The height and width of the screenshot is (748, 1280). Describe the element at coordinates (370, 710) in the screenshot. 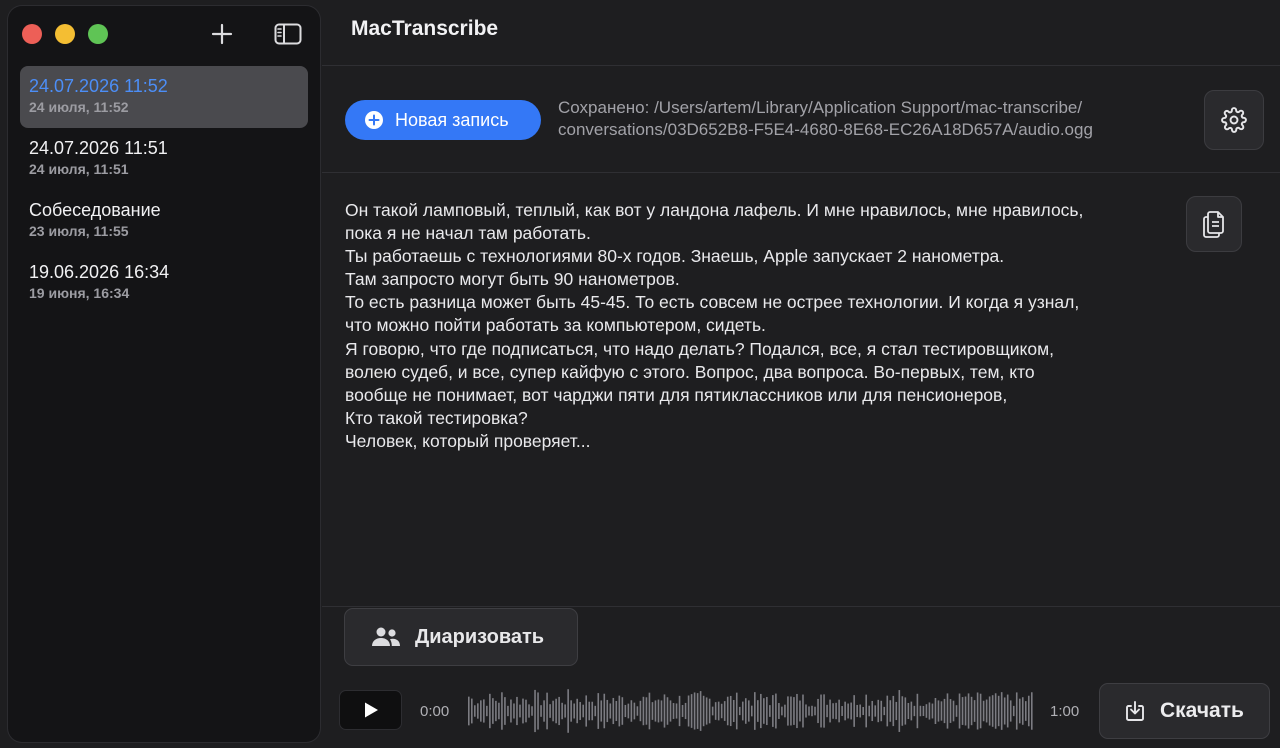

I see `play-button` at that location.